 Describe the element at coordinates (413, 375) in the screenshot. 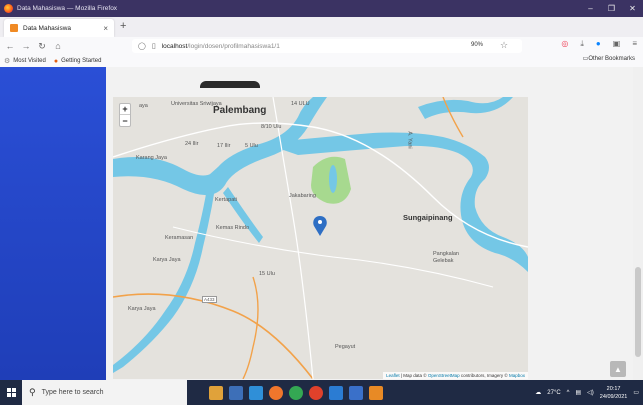

I see `attribution-text: | Map data ©` at that location.